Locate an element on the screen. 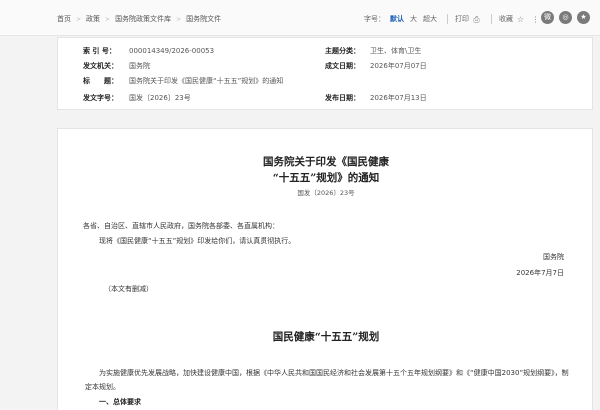 The width and height of the screenshot is (600, 410). share-buttons: 微 ◎ ★ is located at coordinates (565, 17).